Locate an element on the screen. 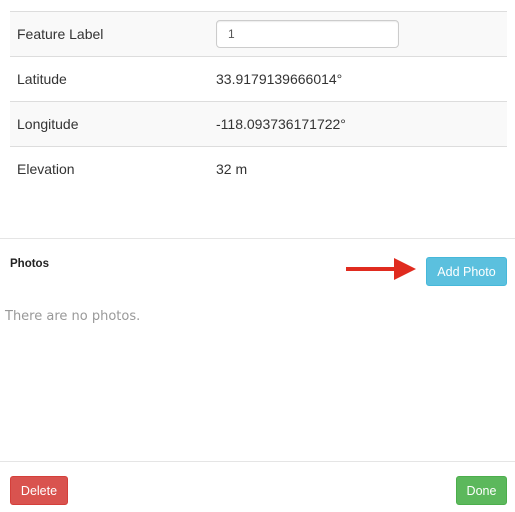  longitude-label: Longitude is located at coordinates (48, 124).